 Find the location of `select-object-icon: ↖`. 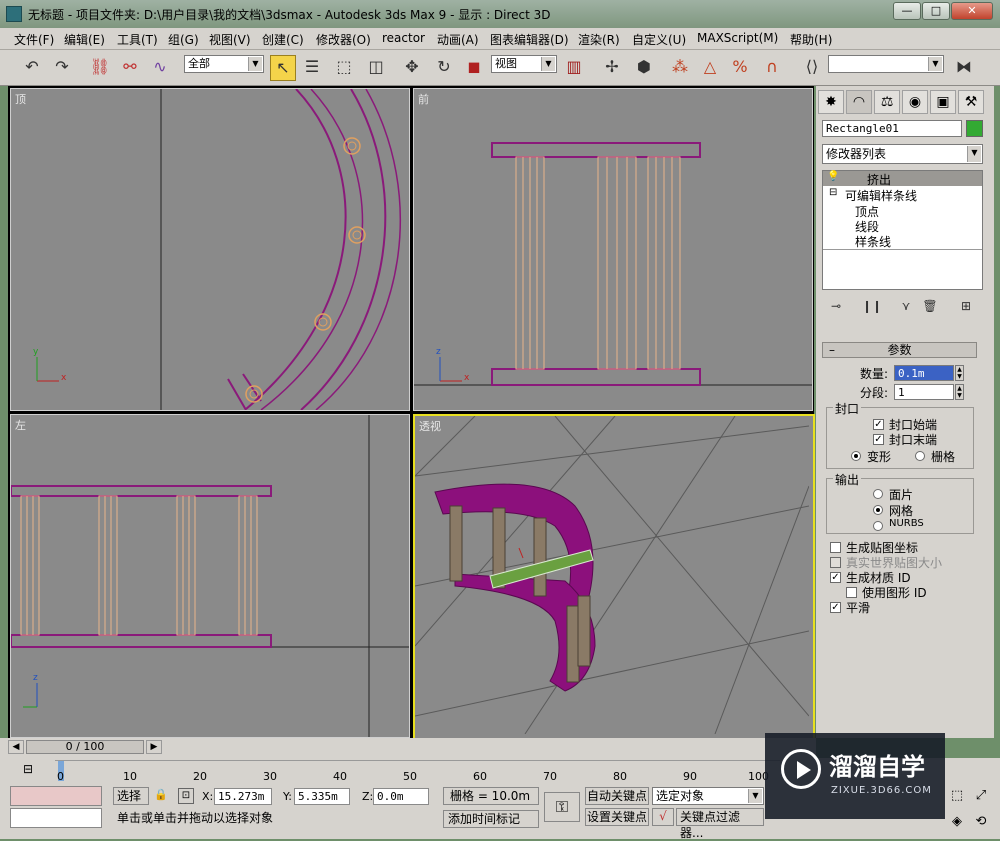

select-object-icon: ↖ is located at coordinates (283, 68).